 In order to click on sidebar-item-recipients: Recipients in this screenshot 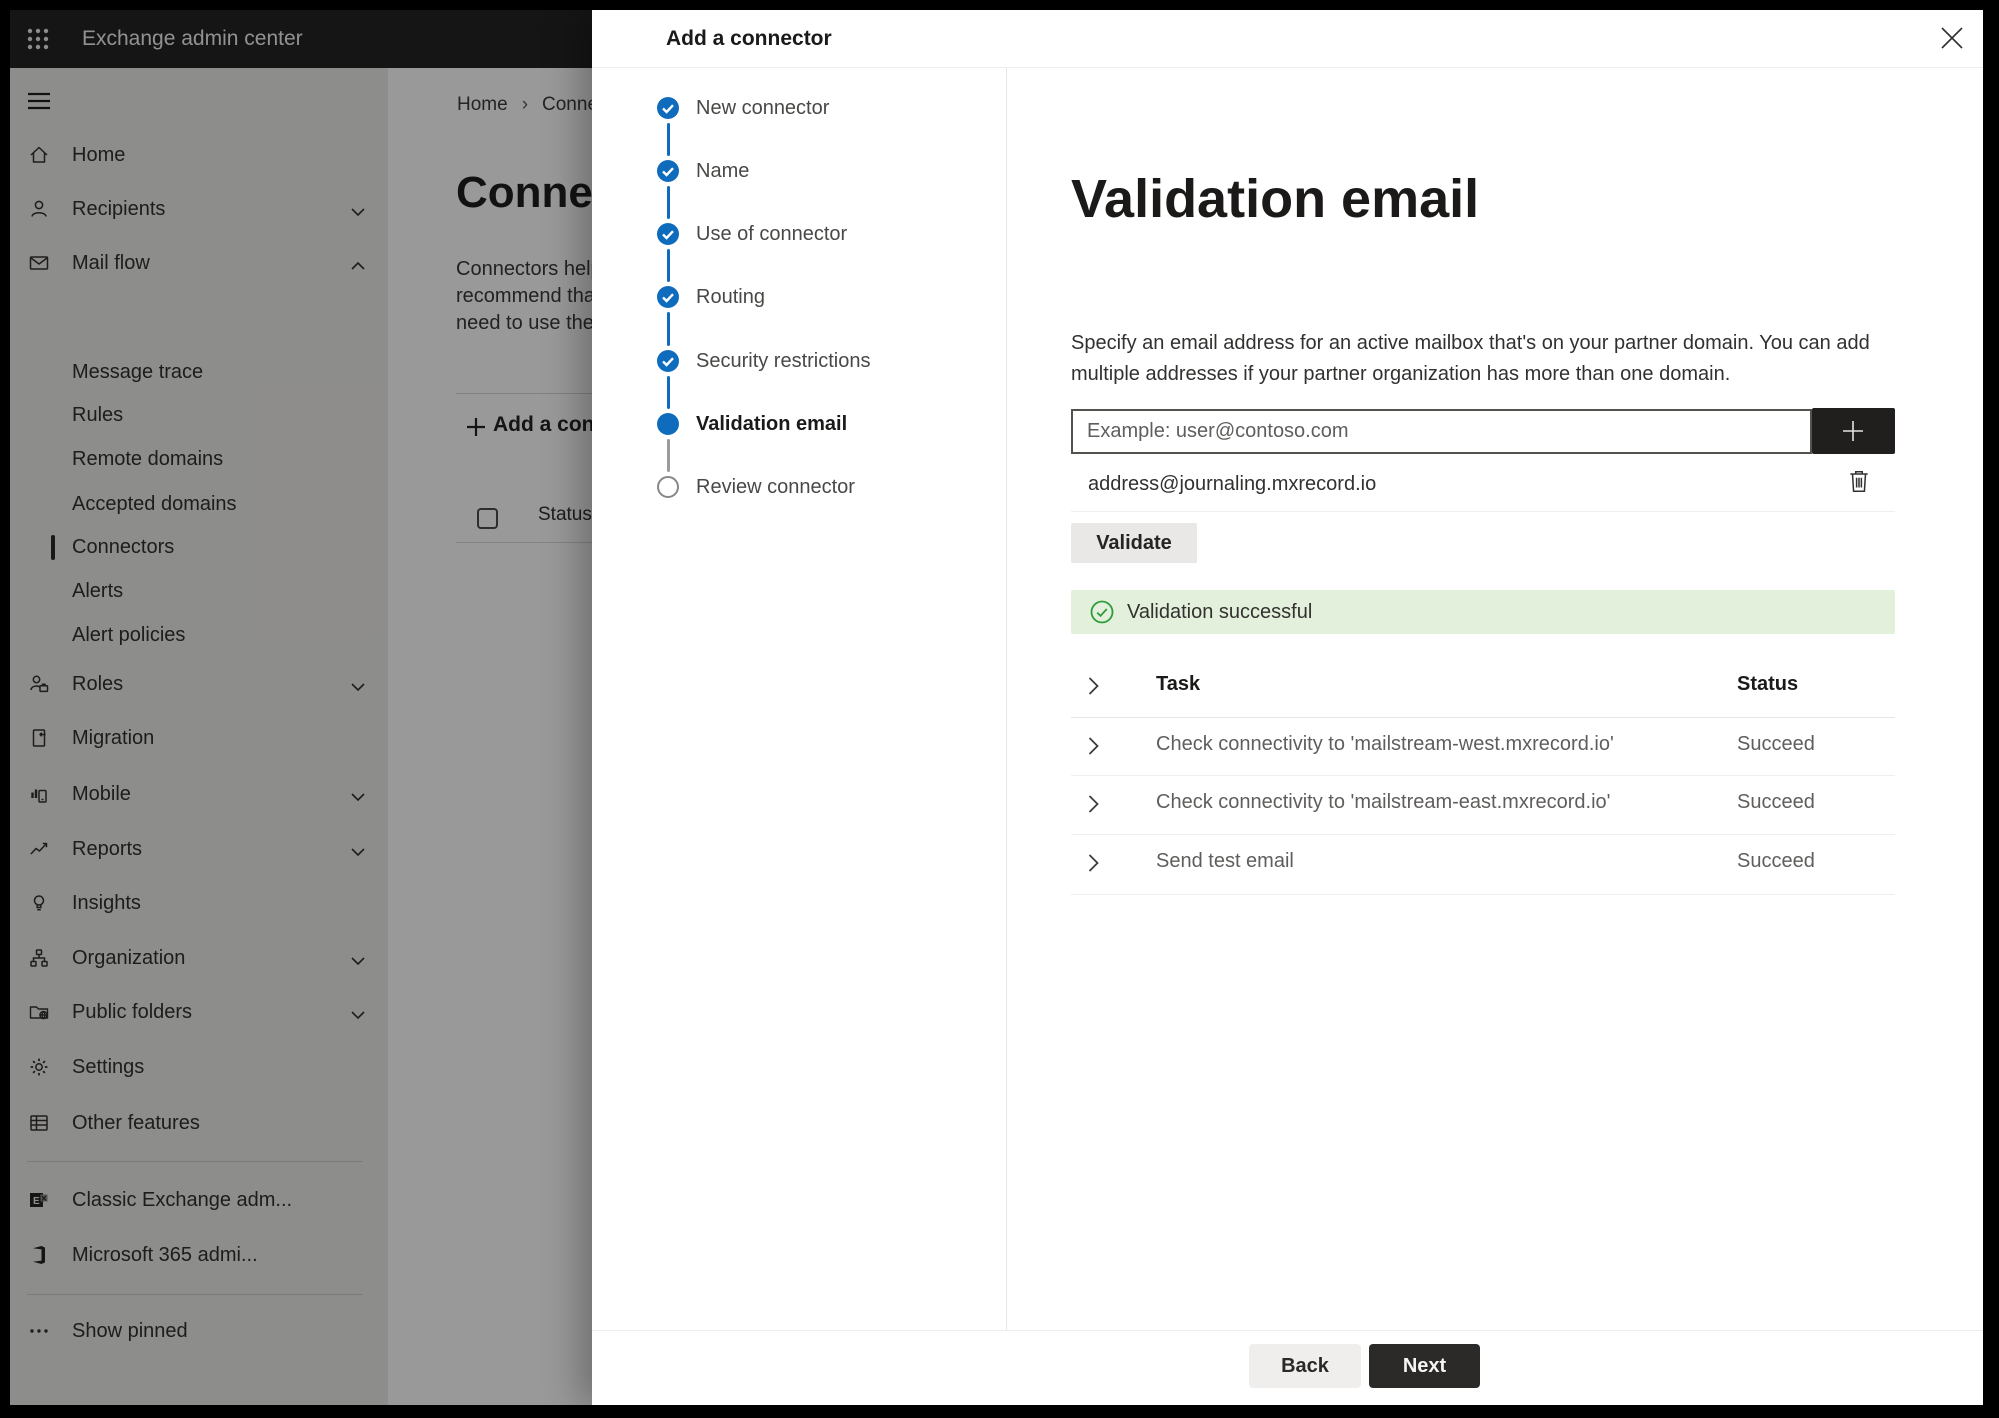, I will do `click(199, 209)`.